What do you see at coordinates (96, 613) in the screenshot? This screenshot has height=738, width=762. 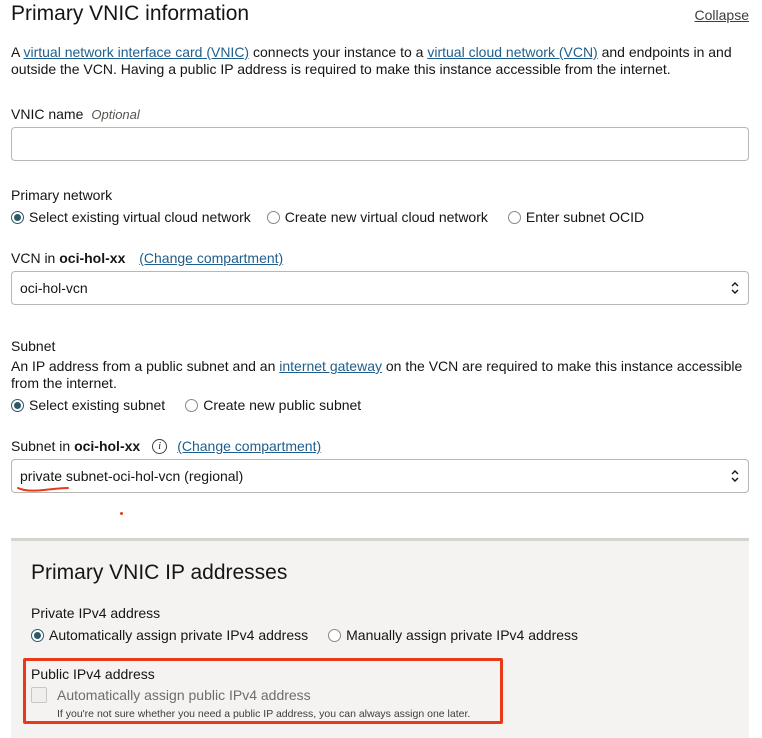 I see `private-ipv4-label: Private IPv4 address` at bounding box center [96, 613].